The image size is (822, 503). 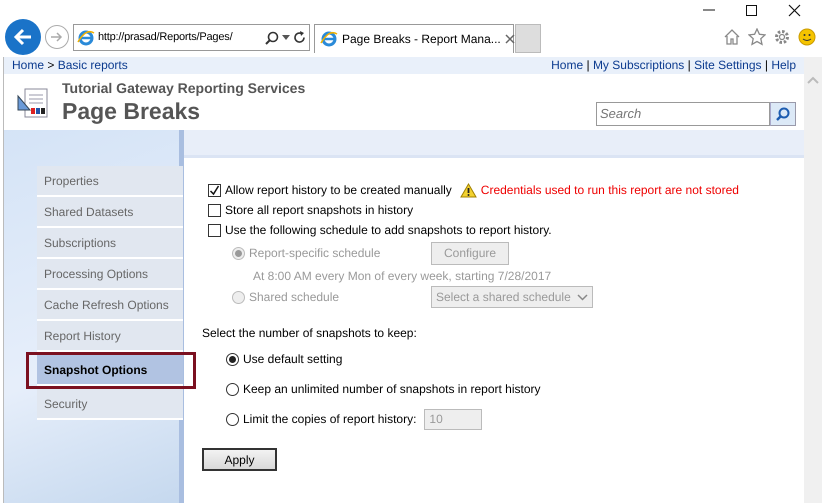 I want to click on forward-arrow-icon, so click(x=57, y=37).